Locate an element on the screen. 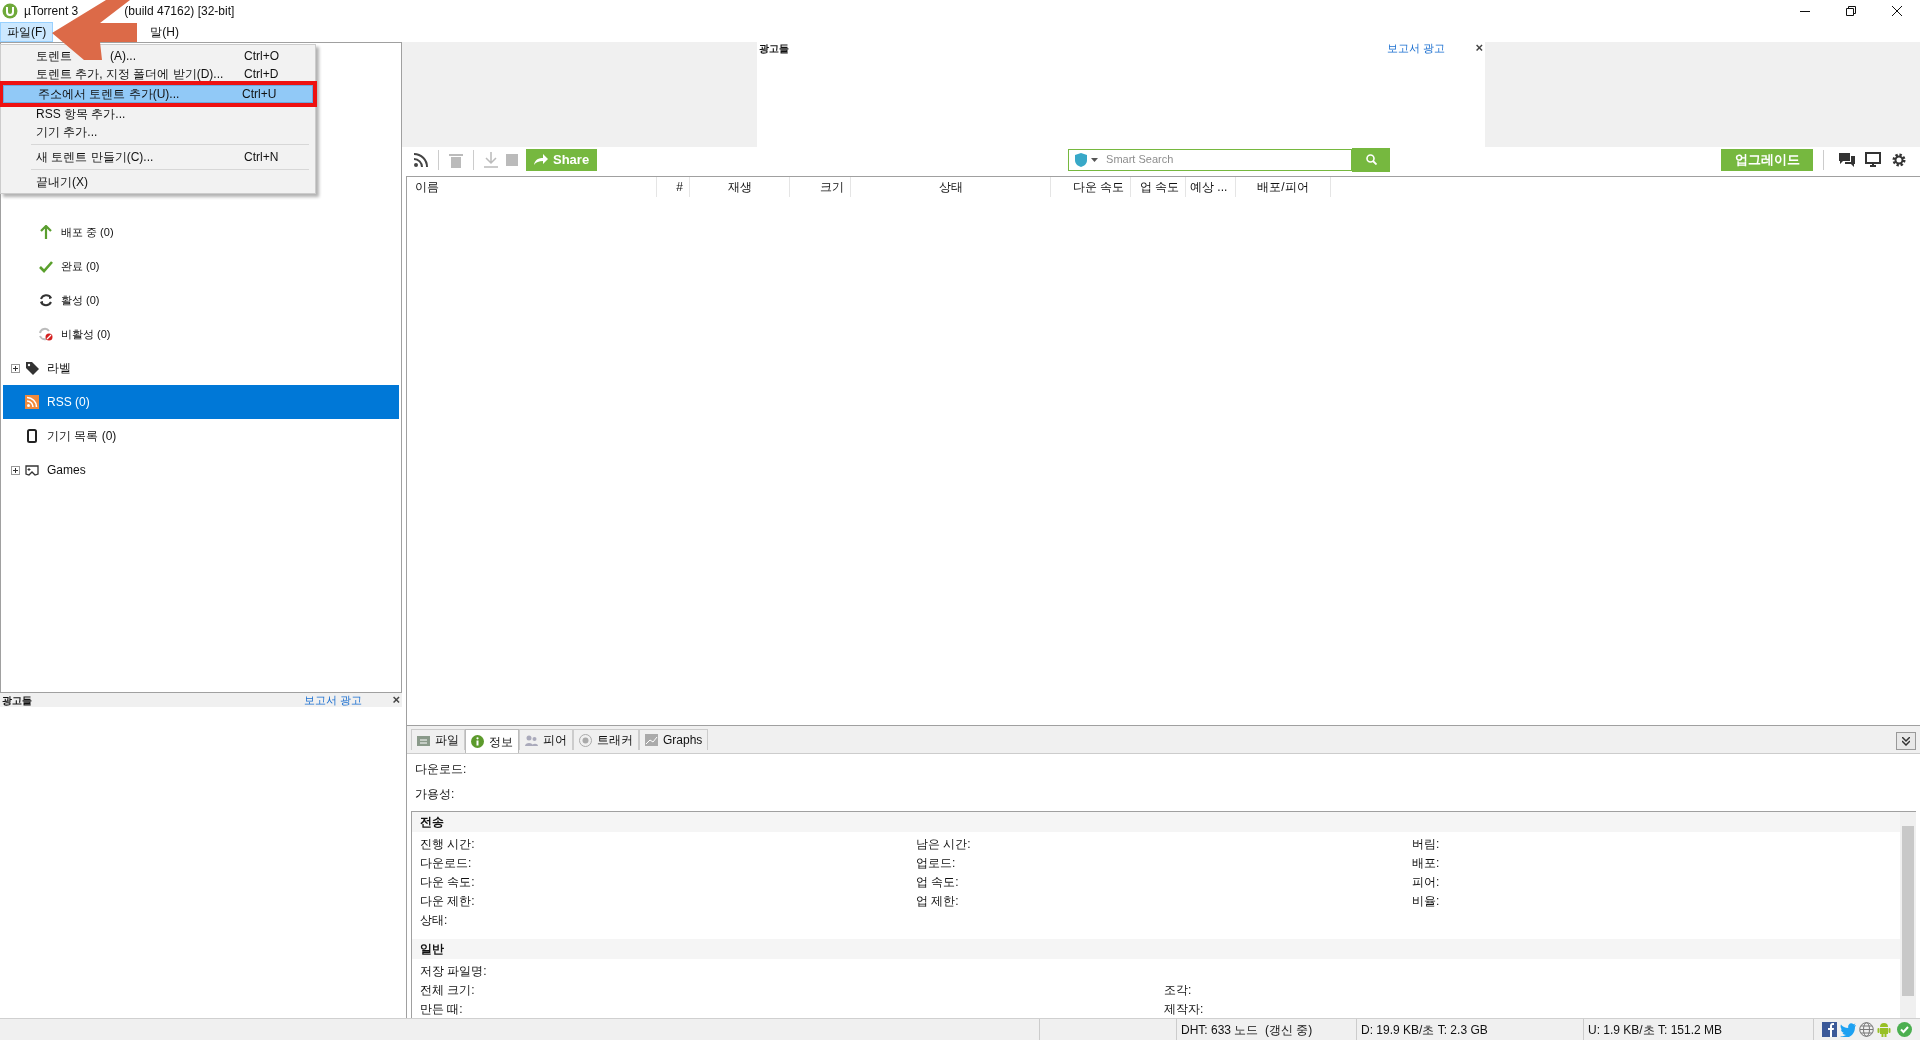 The image size is (1920, 1040). menu-item-label: 끝내기(X) is located at coordinates (62, 182).